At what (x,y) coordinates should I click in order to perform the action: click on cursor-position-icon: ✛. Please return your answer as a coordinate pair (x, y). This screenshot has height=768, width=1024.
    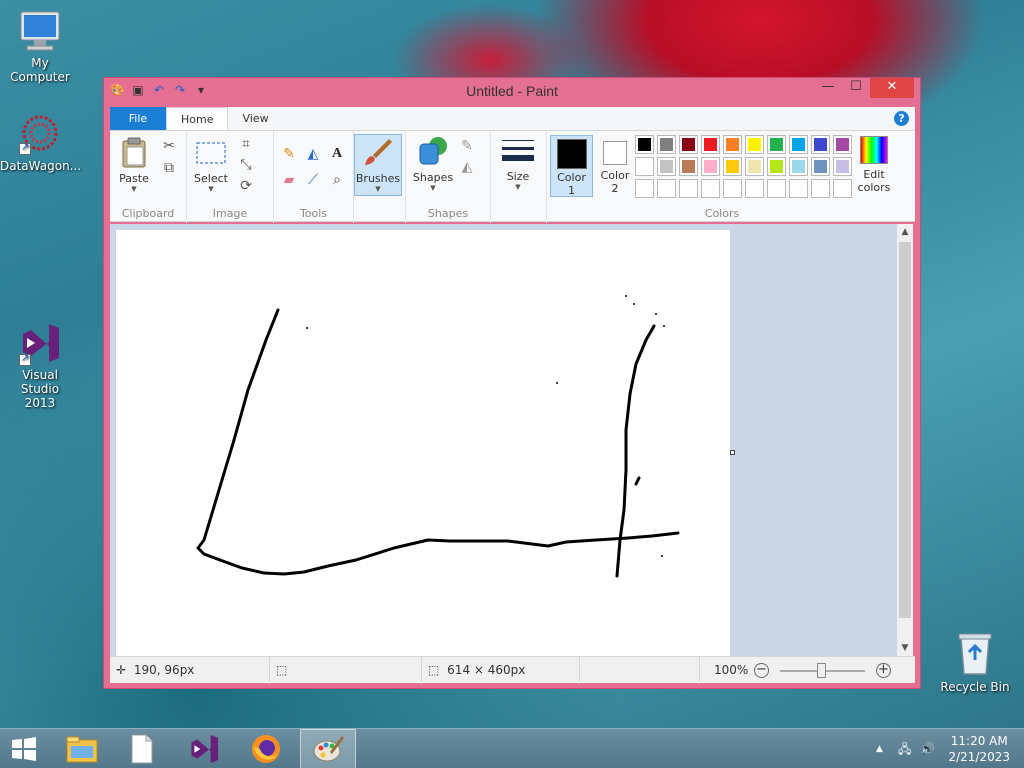
    Looking at the image, I should click on (121, 670).